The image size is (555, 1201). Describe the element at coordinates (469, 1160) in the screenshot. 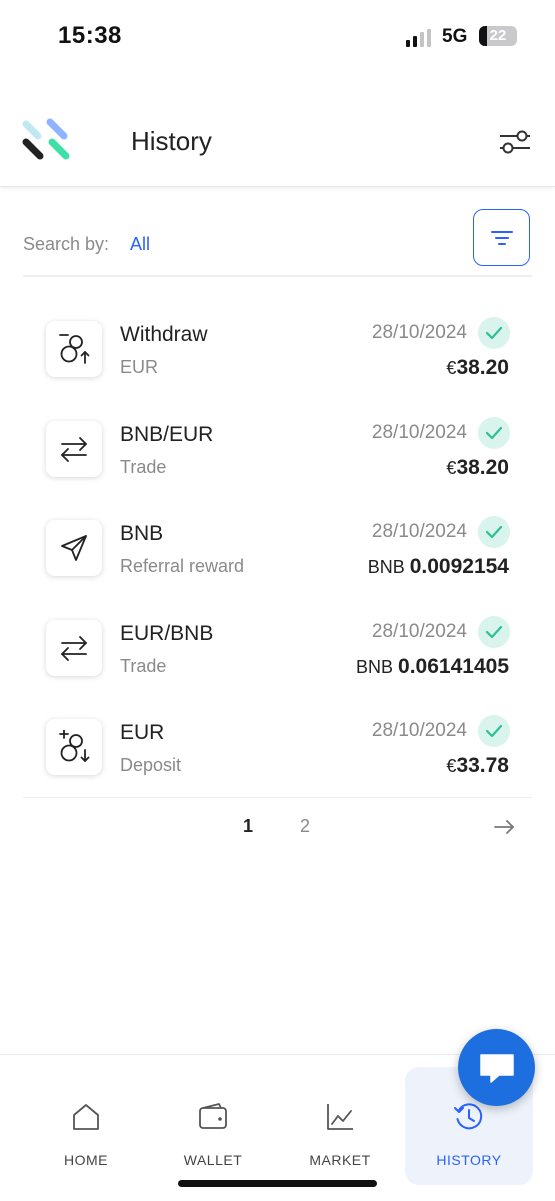

I see `nav-label-history: HISTORY` at that location.